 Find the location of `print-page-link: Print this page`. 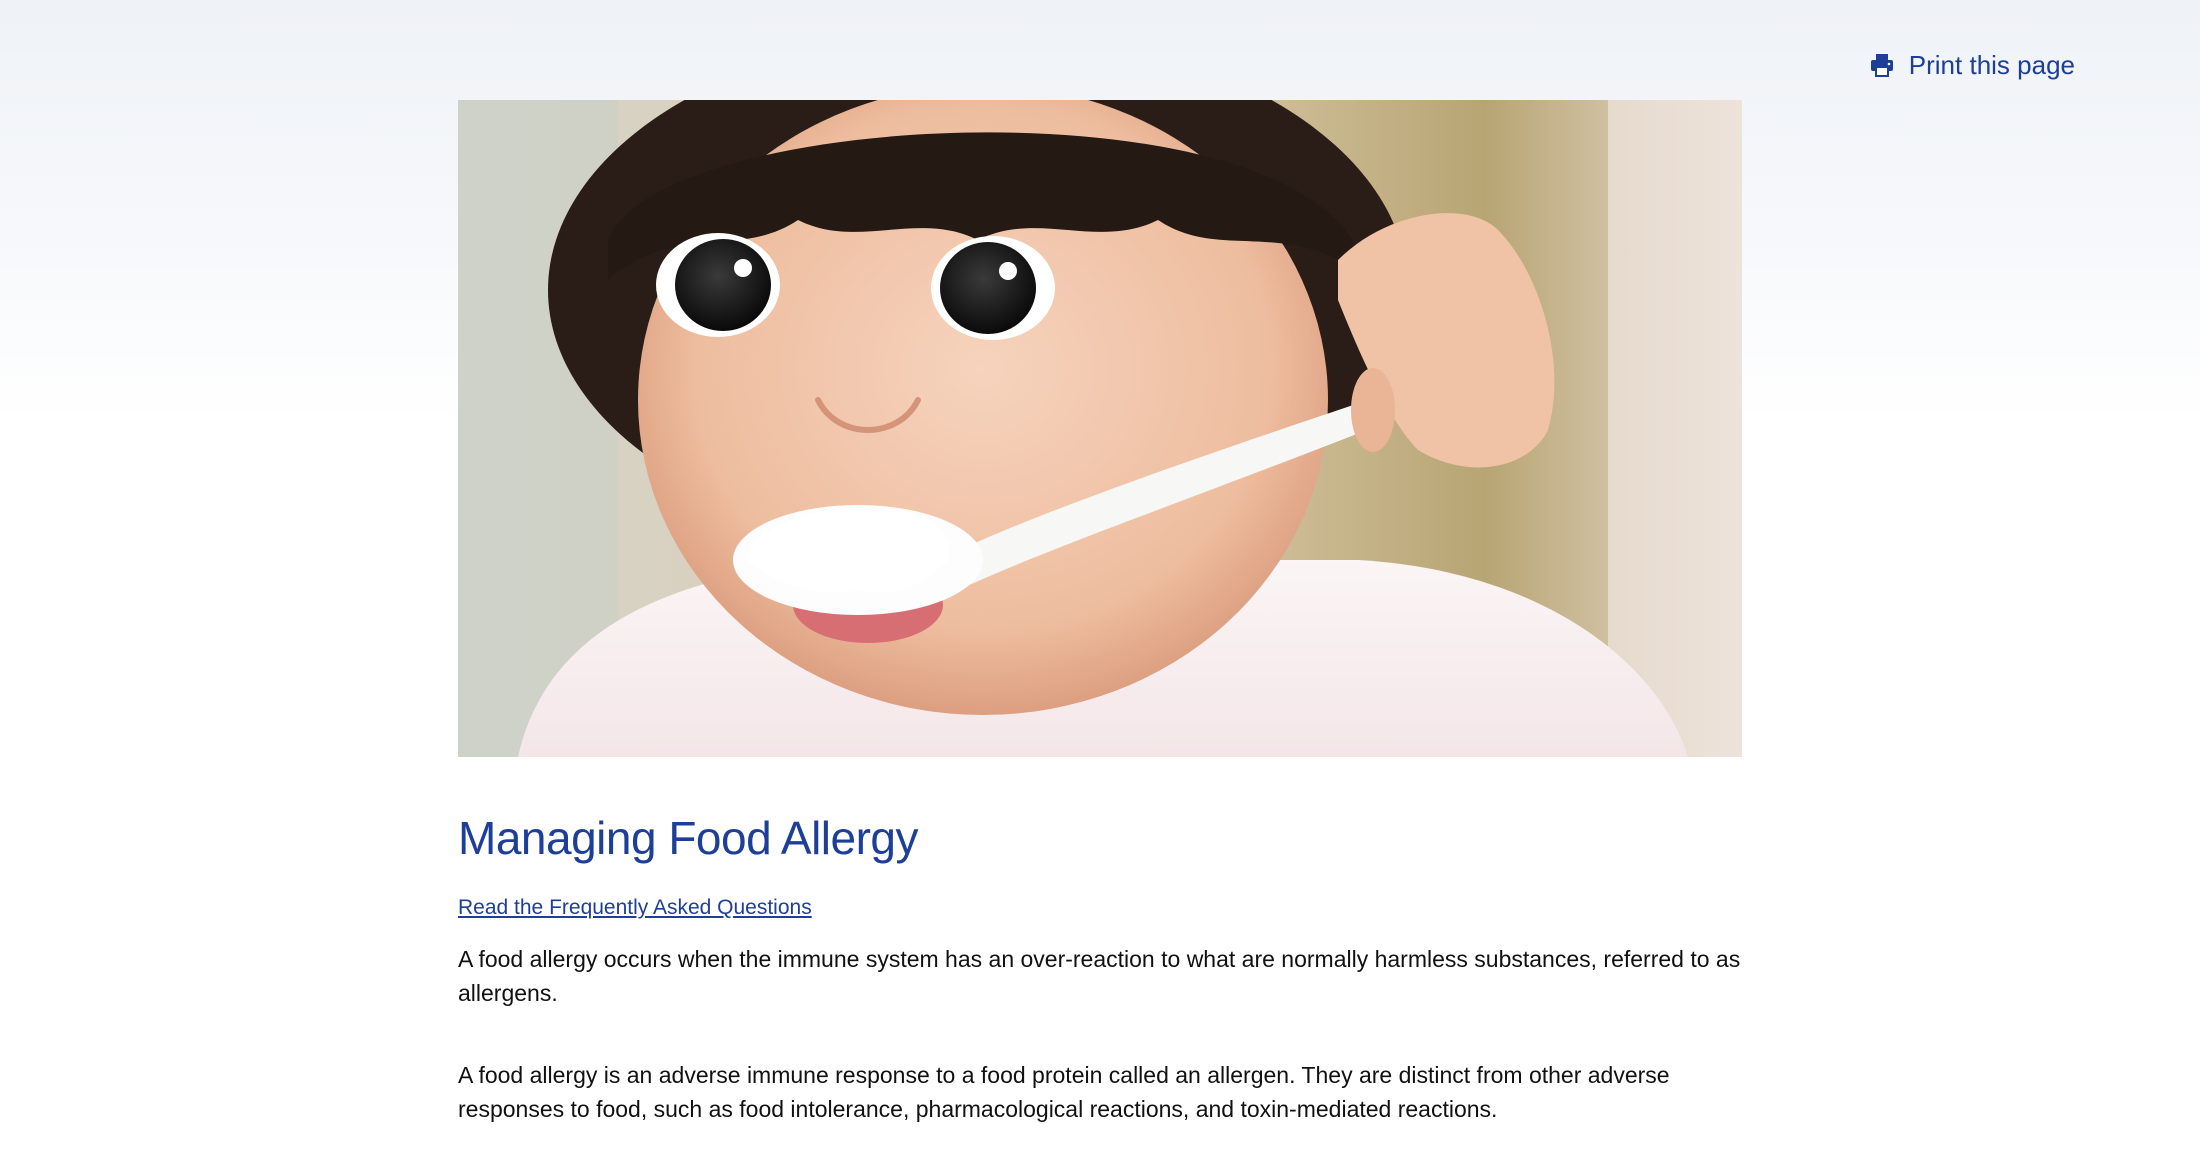

print-page-link: Print this page is located at coordinates (1972, 65).